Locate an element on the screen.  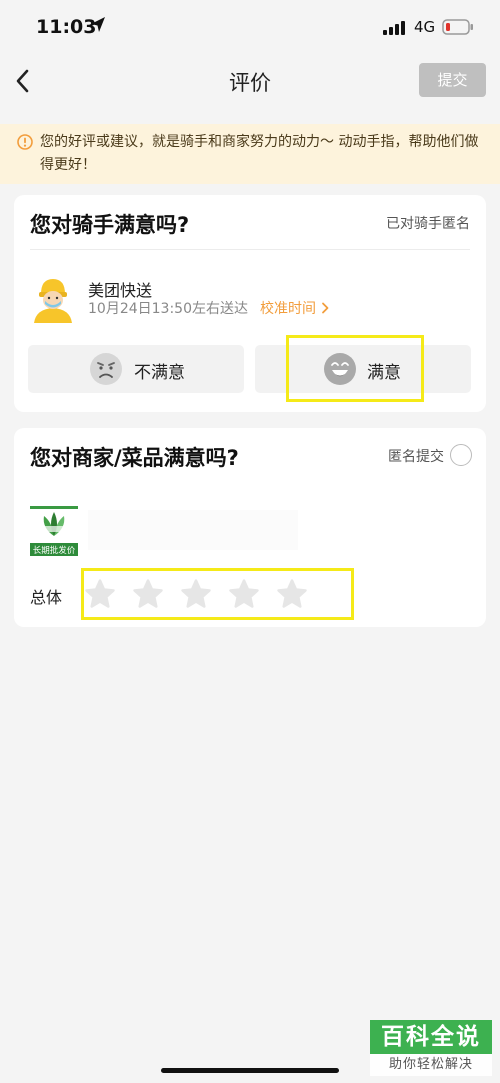
home-indicator is located at coordinates (250, 1070).